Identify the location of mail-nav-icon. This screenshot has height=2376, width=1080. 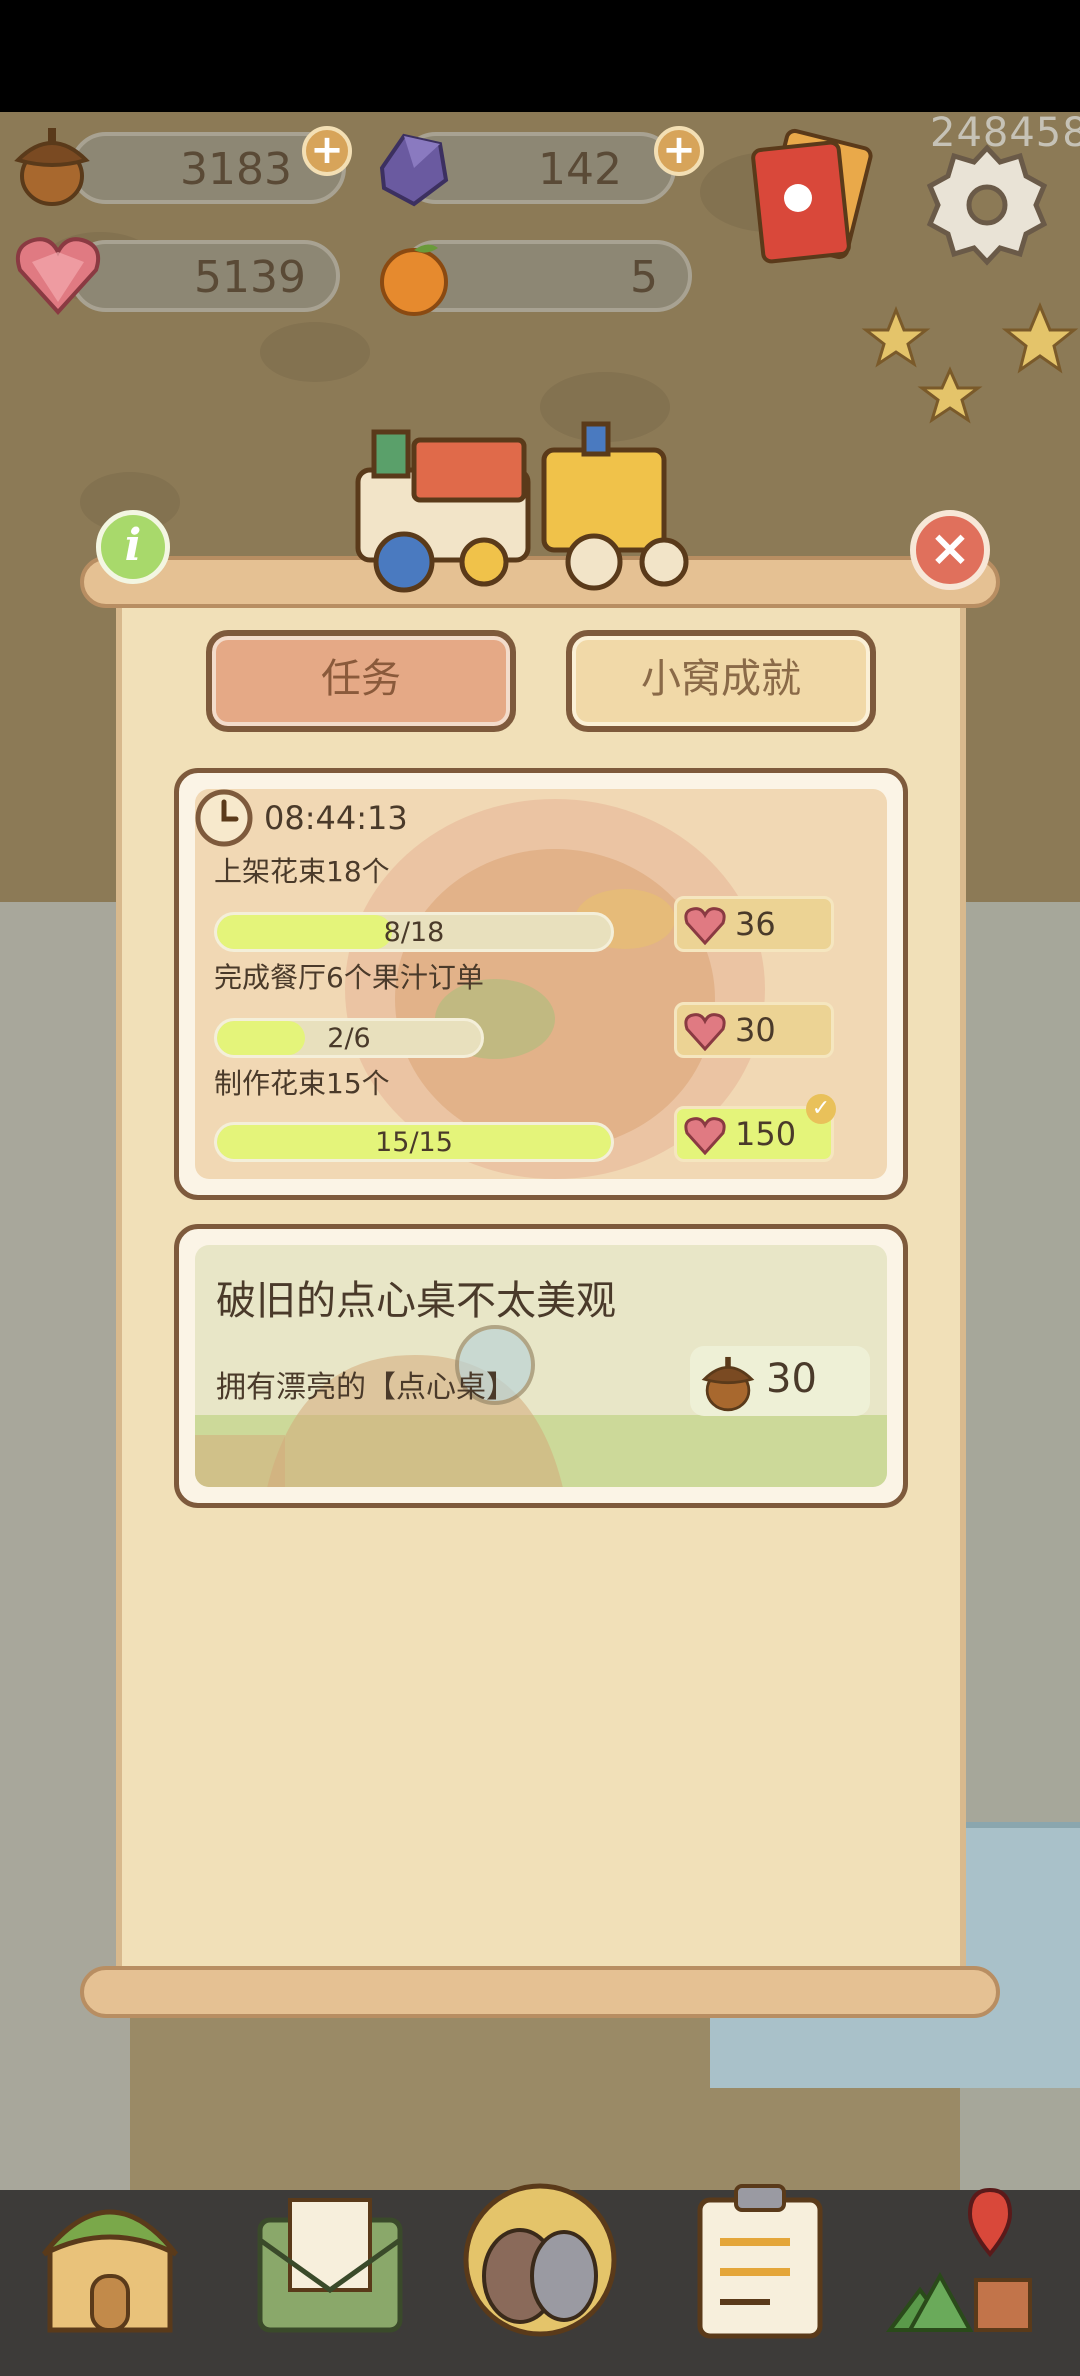
(330, 2260).